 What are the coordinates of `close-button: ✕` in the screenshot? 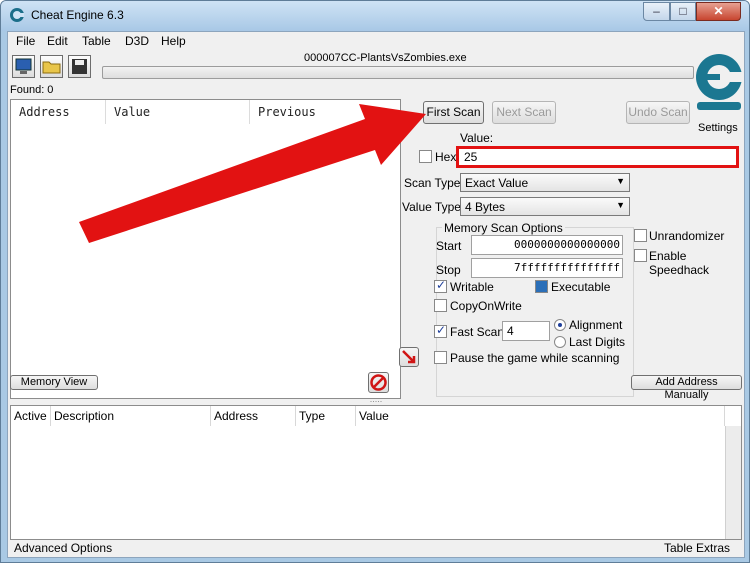 It's located at (718, 11).